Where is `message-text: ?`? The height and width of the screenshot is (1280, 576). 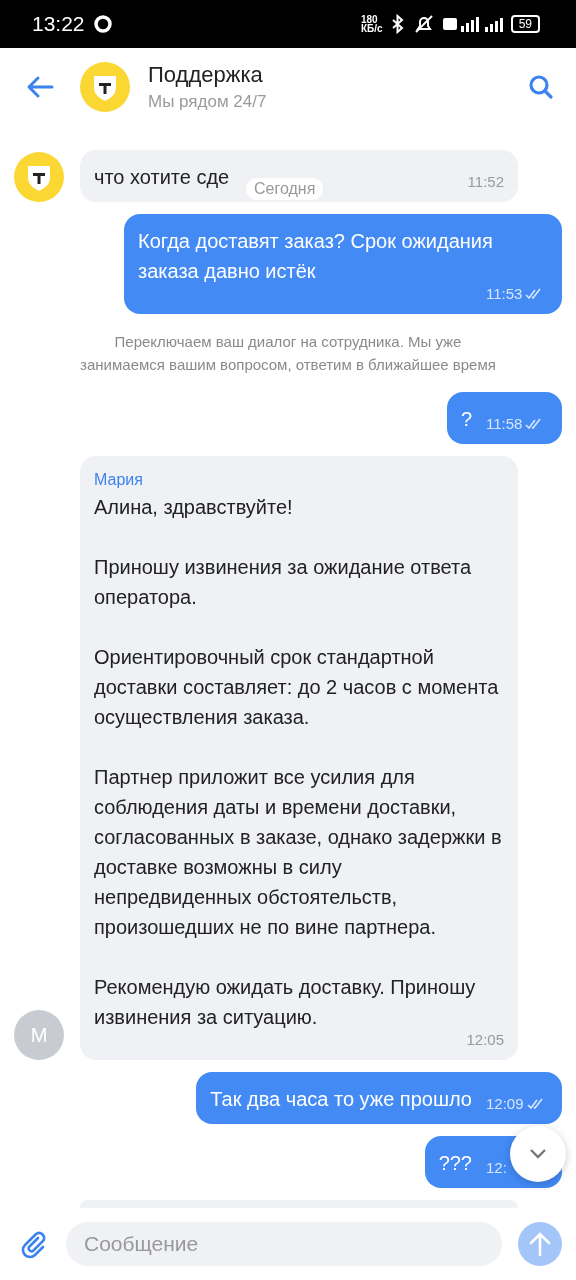 message-text: ? is located at coordinates (466, 419).